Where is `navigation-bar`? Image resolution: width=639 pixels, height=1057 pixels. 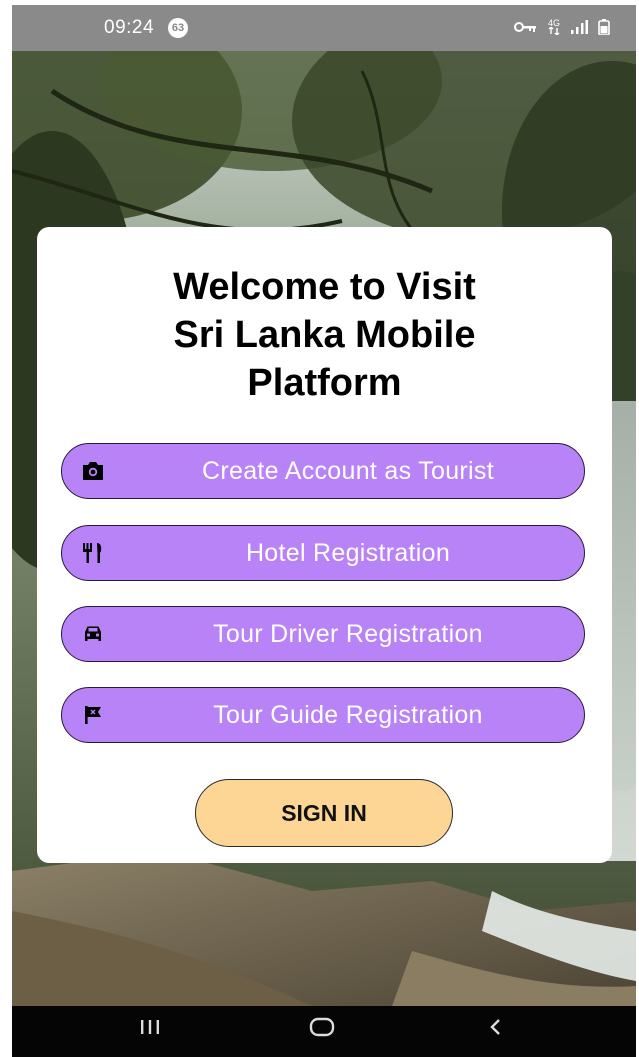 navigation-bar is located at coordinates (324, 1031).